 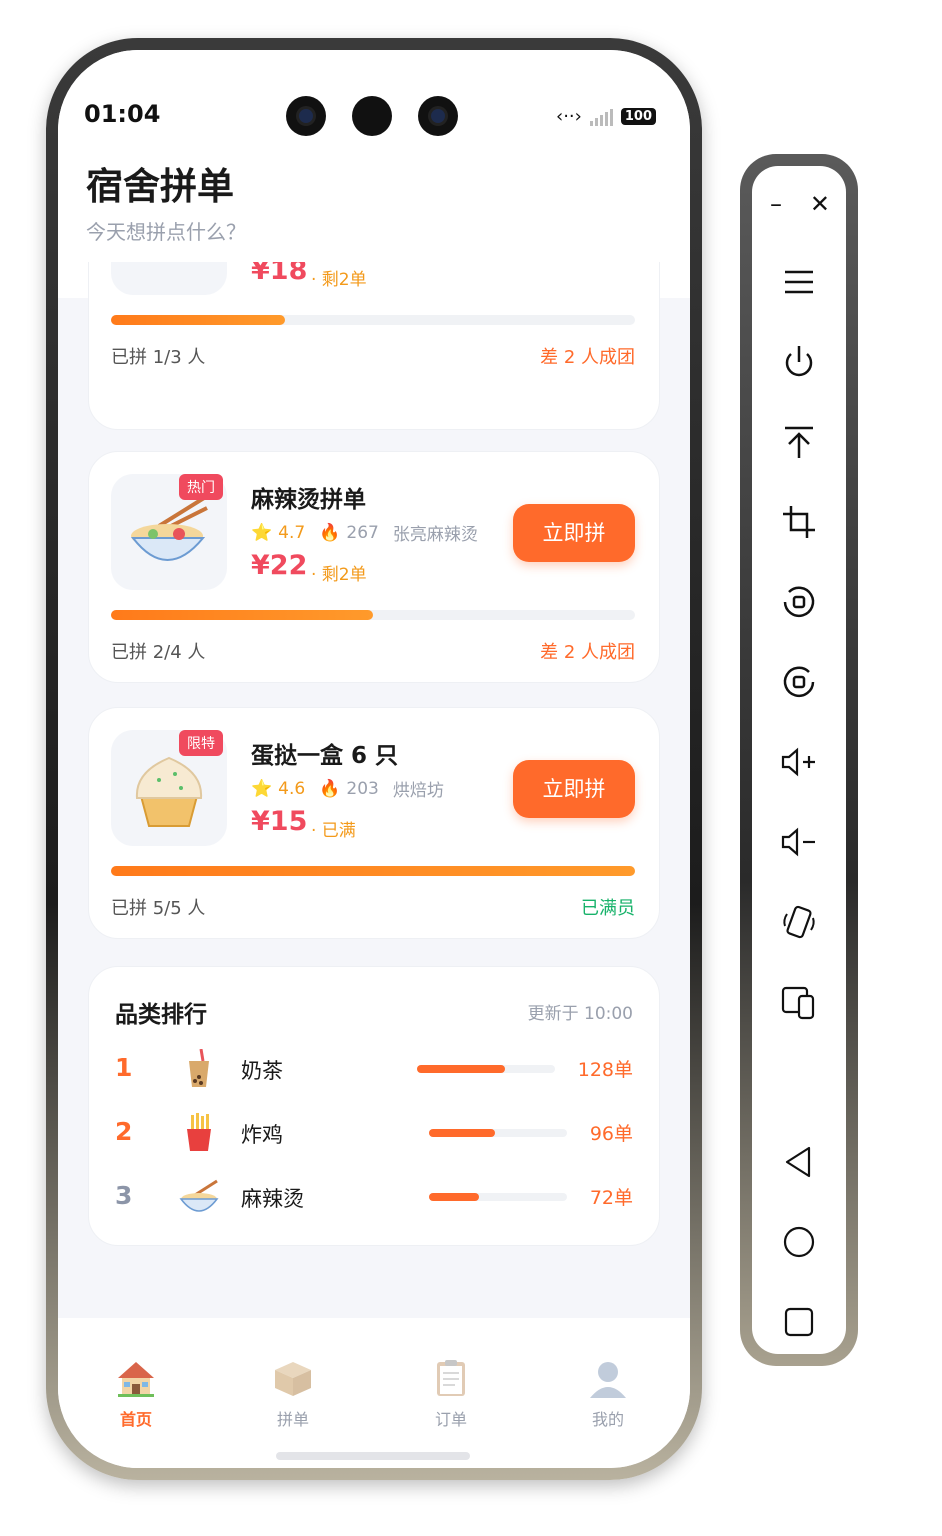 I want to click on product-meta: ⭐ 4.7 🔥 267 张亮麻辣烫, so click(x=364, y=533).